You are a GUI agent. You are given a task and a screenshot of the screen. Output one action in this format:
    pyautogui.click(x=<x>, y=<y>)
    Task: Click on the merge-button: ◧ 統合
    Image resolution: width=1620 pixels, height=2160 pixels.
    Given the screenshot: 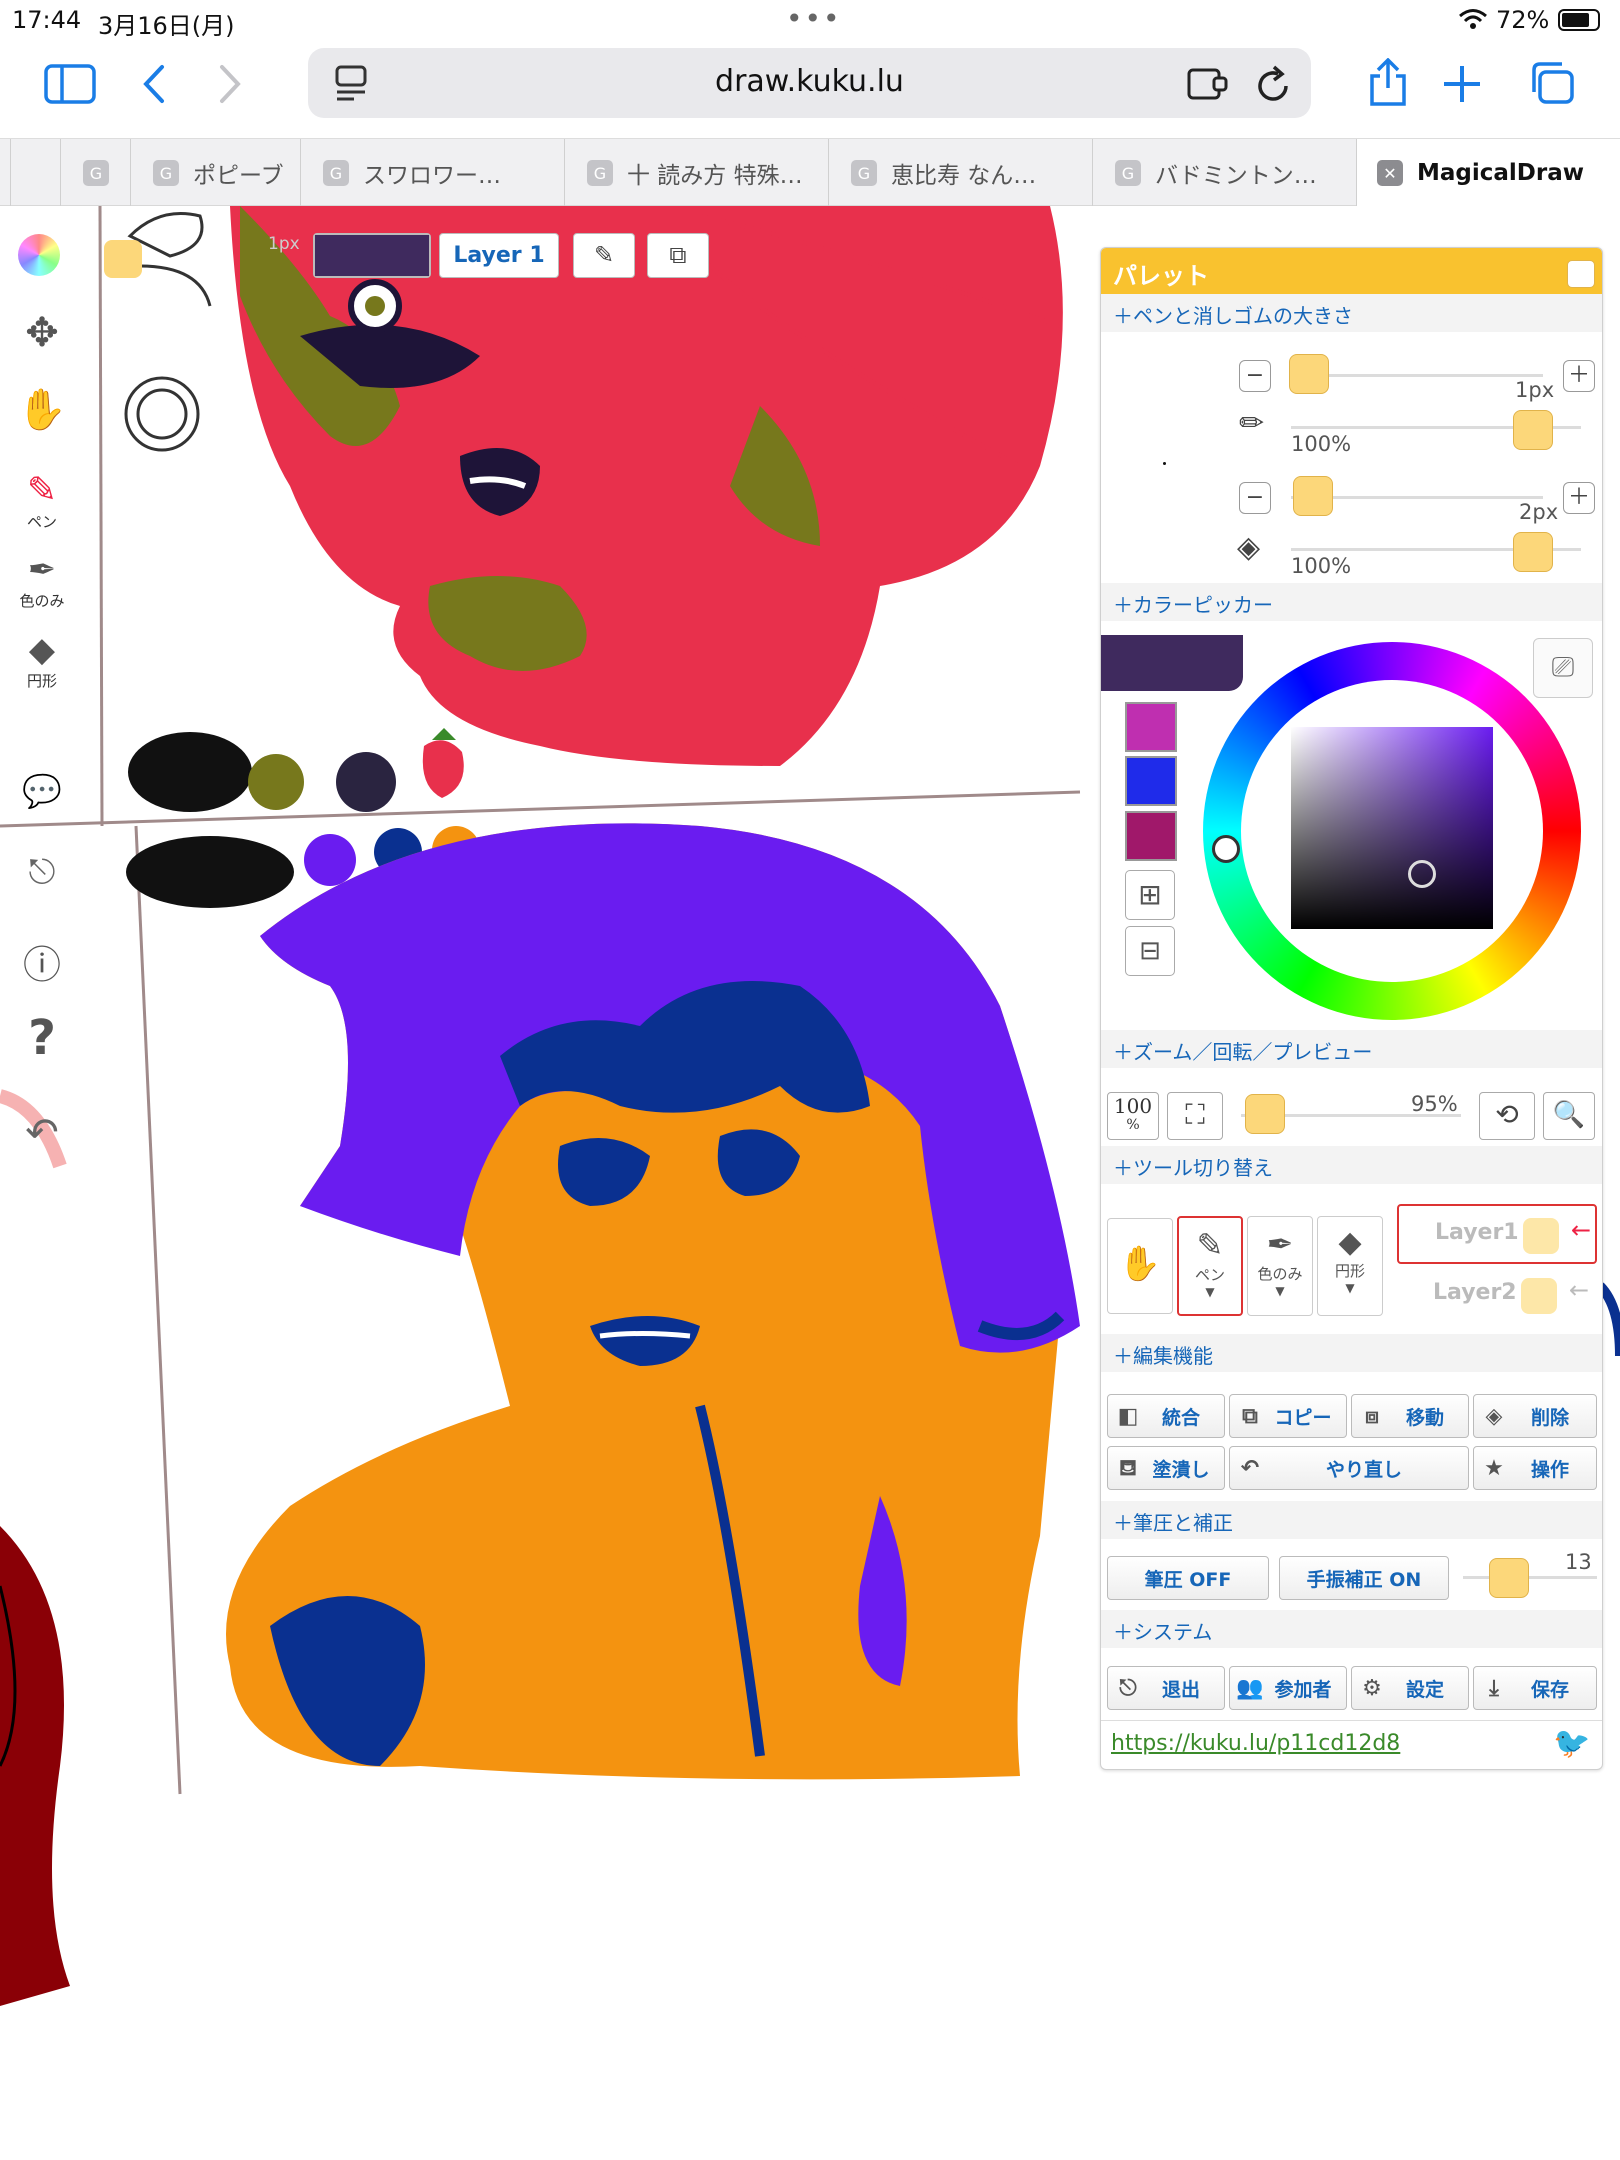 What is the action you would take?
    pyautogui.click(x=1166, y=1416)
    